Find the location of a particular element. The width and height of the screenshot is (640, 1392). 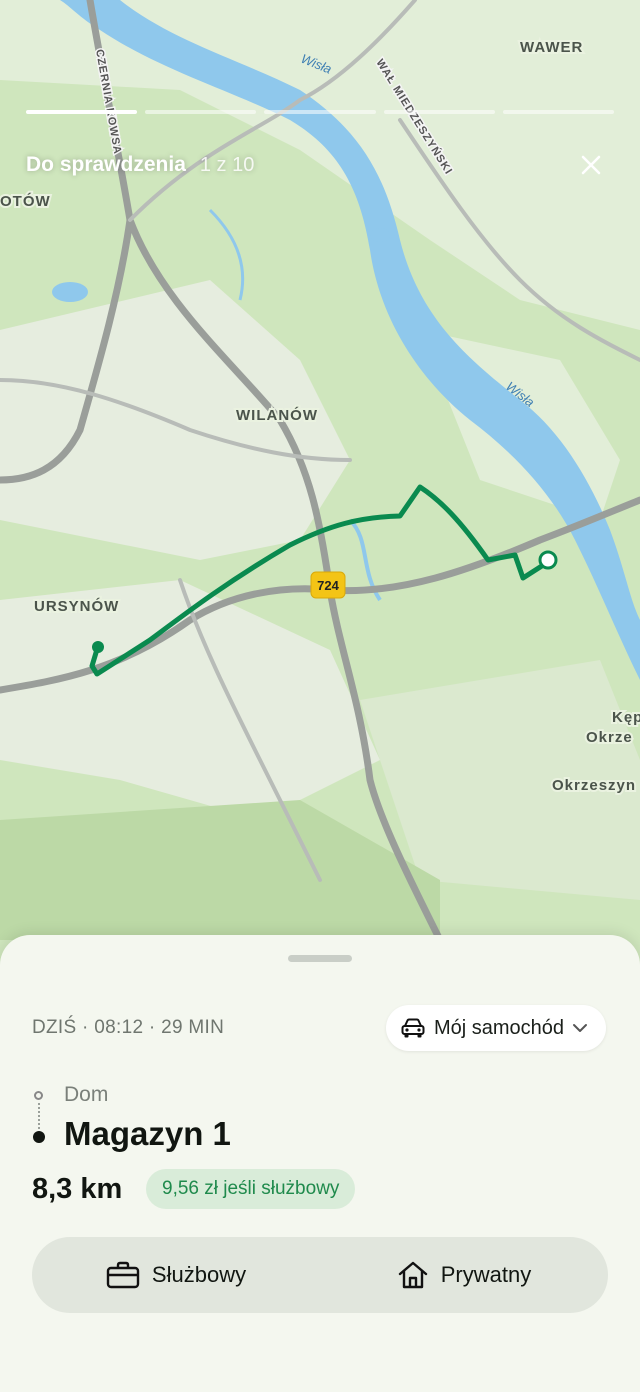

header: Do sprawdzenia 1 z 10 is located at coordinates (320, 165).